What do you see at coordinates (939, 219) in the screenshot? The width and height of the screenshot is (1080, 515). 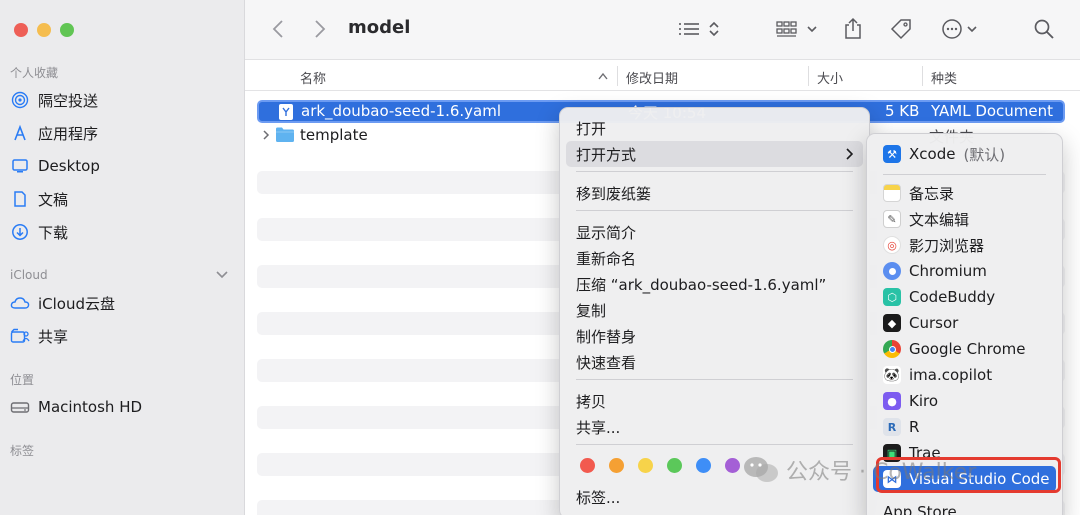 I see `app-name: 文本编辑` at bounding box center [939, 219].